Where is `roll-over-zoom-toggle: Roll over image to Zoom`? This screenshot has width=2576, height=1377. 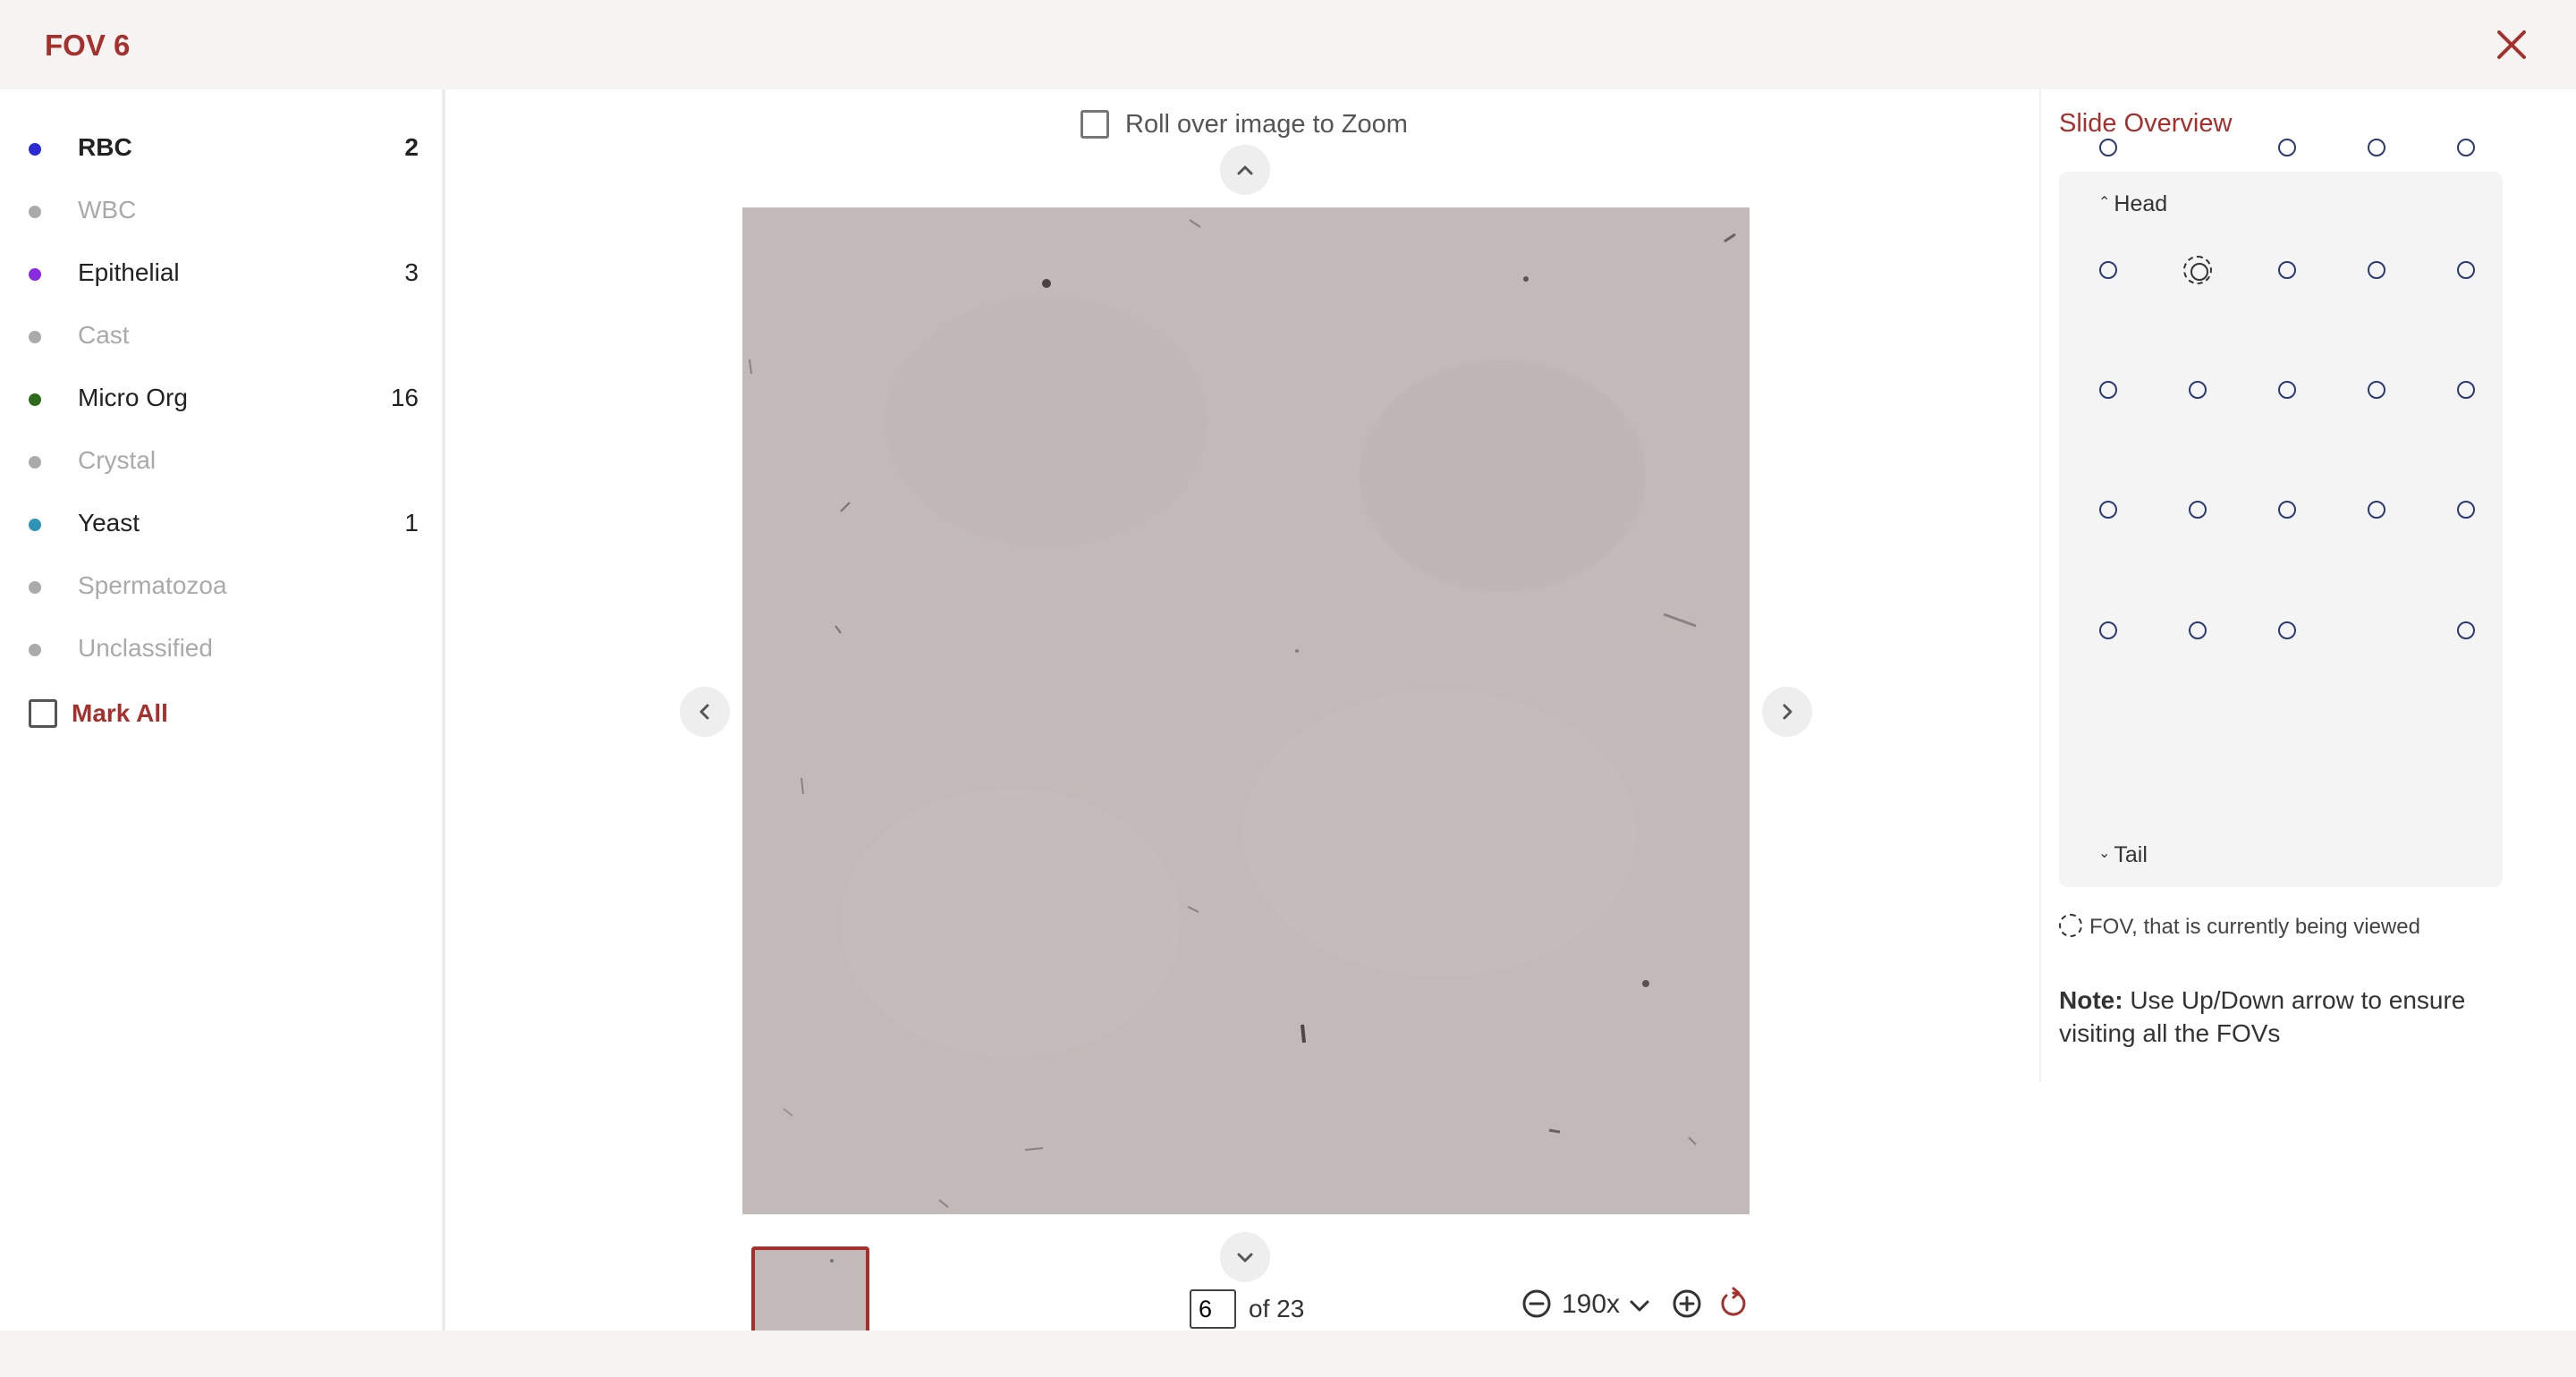 roll-over-zoom-toggle: Roll over image to Zoom is located at coordinates (1259, 124).